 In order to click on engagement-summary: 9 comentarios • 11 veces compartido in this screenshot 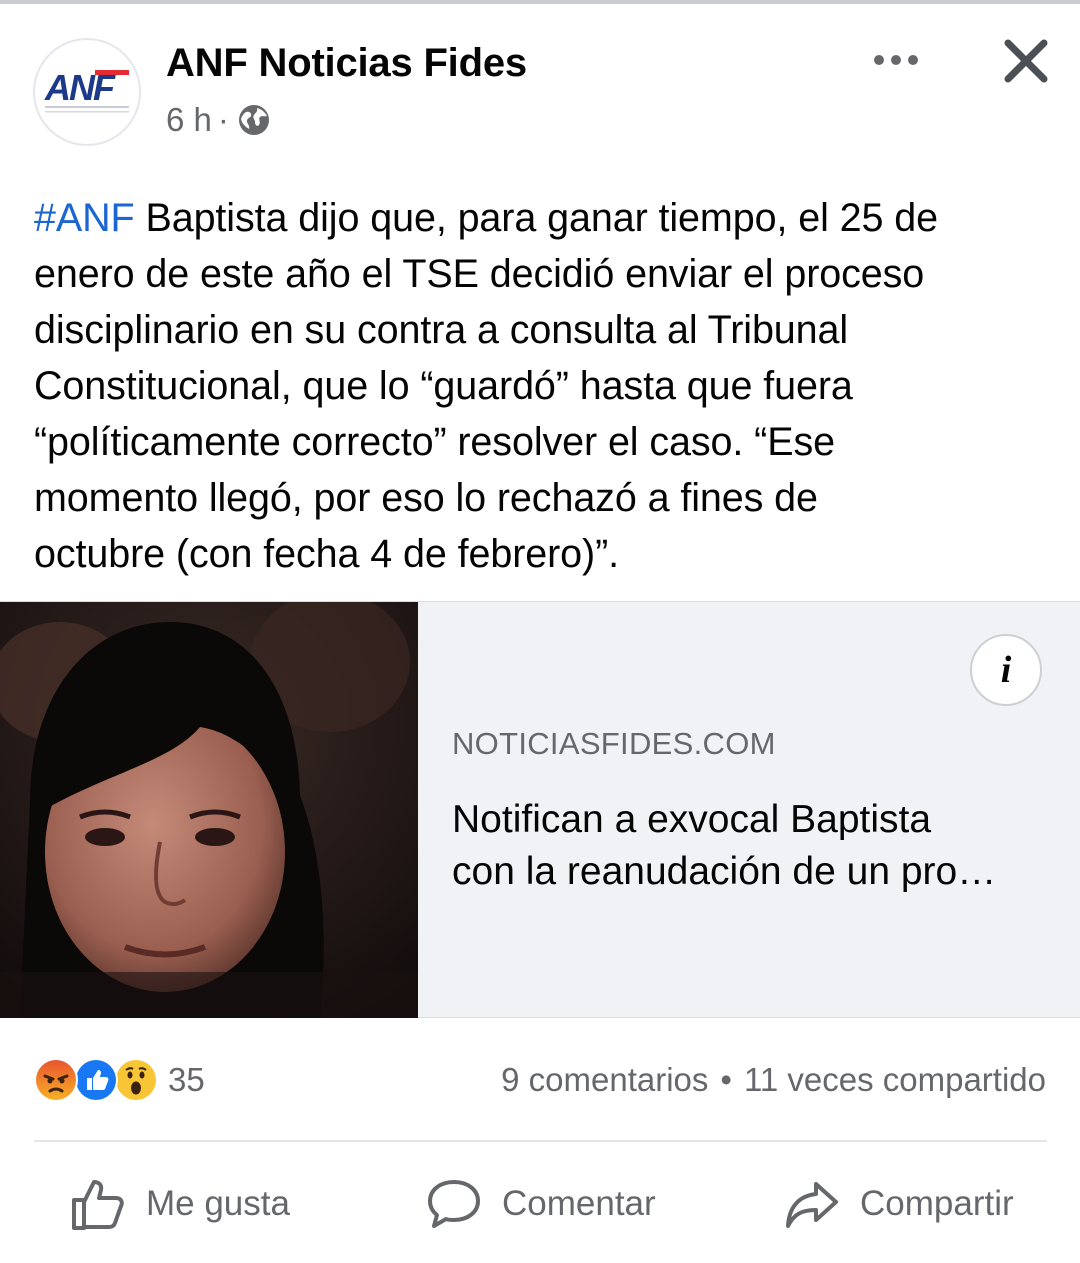, I will do `click(773, 1080)`.